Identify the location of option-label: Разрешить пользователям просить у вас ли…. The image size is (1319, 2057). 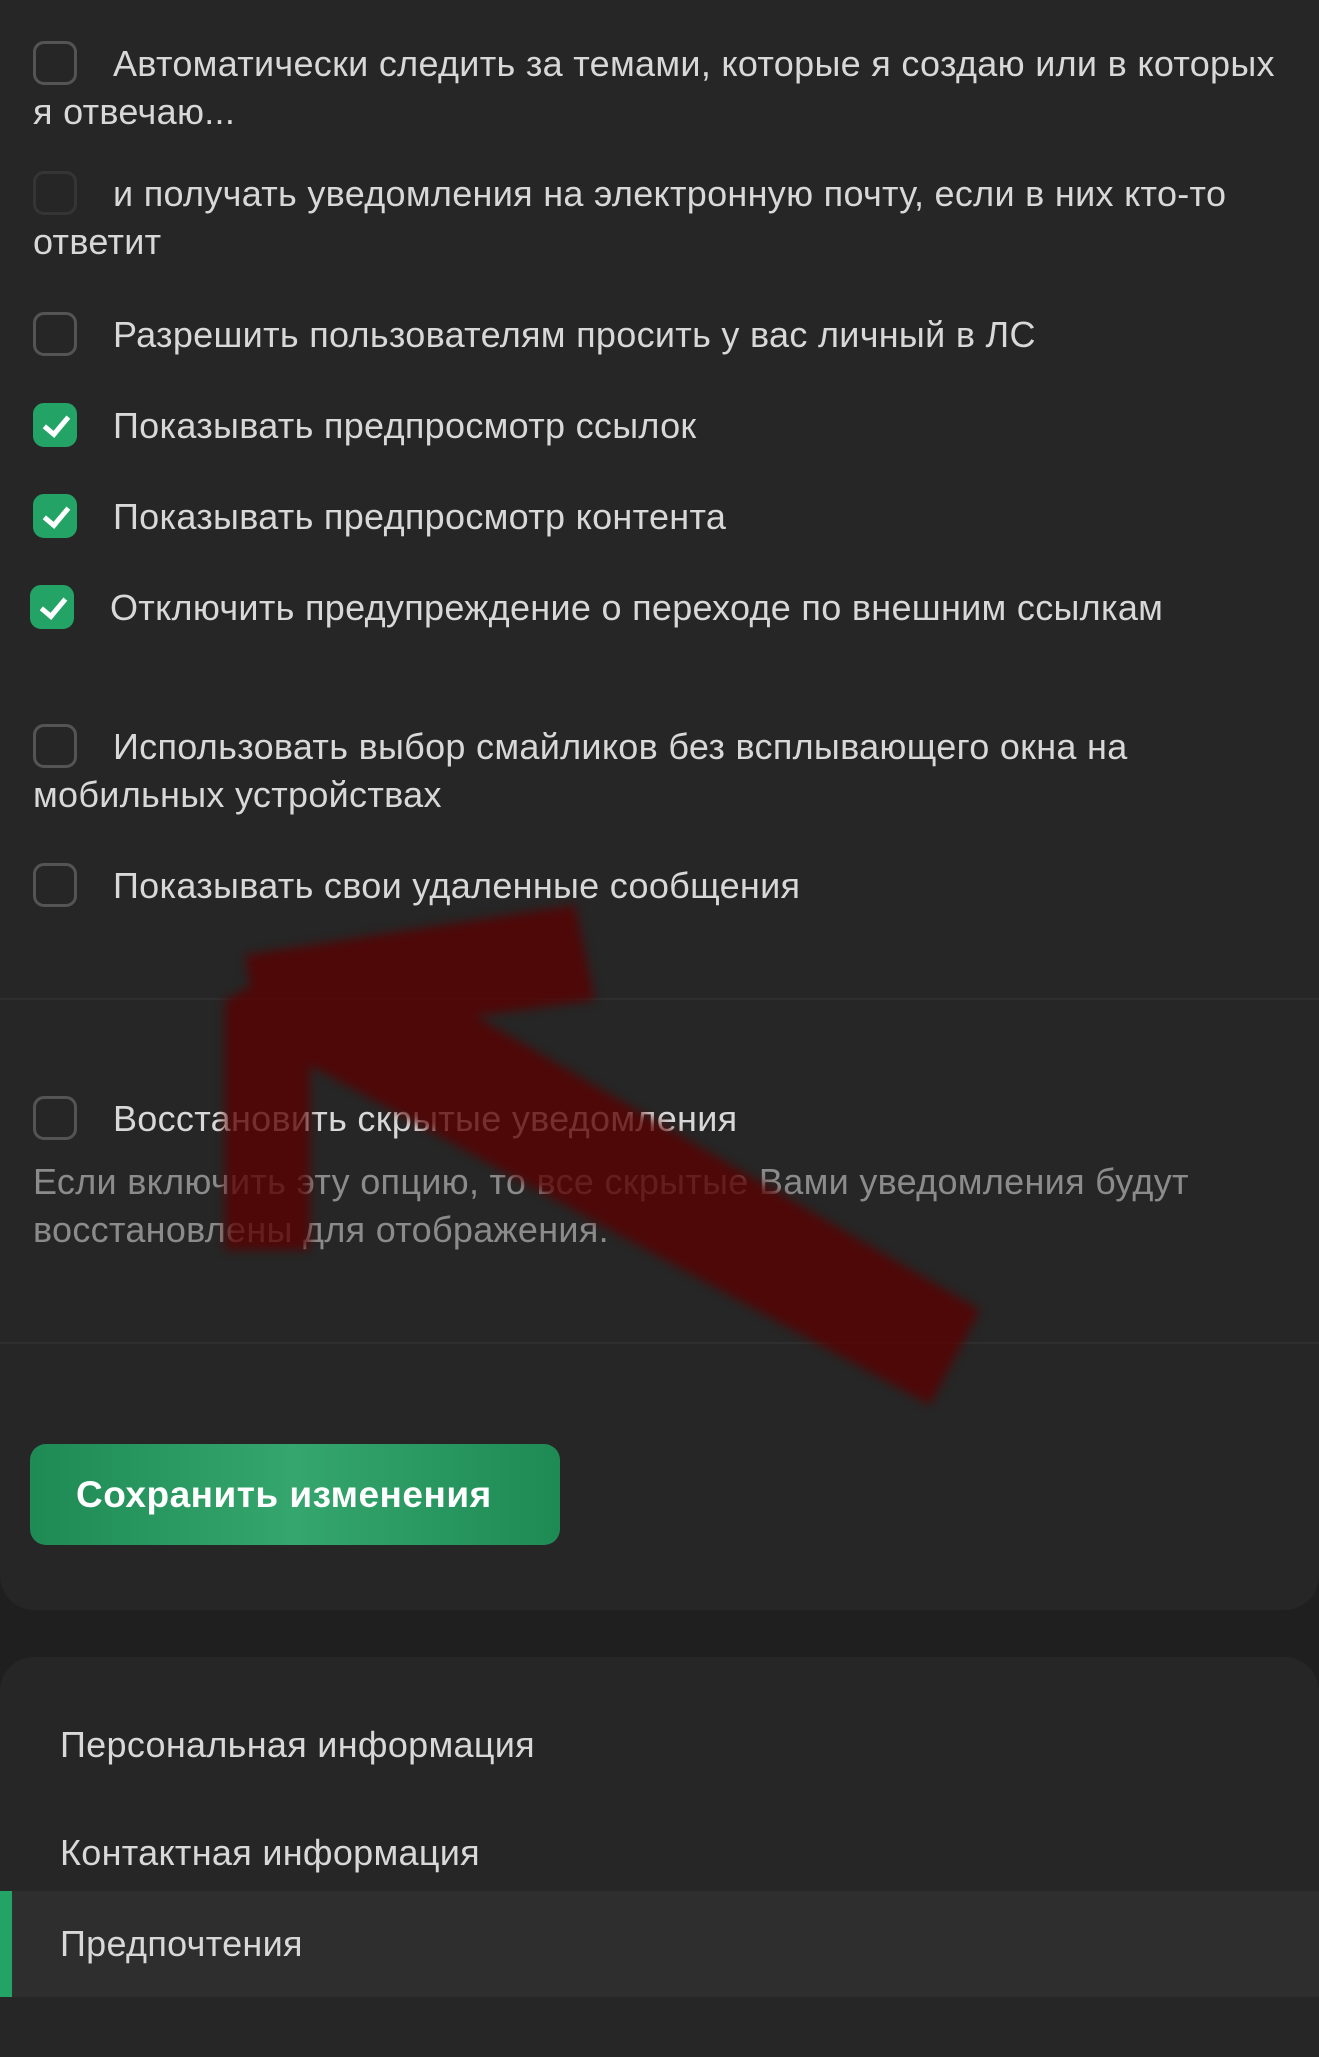
(574, 334).